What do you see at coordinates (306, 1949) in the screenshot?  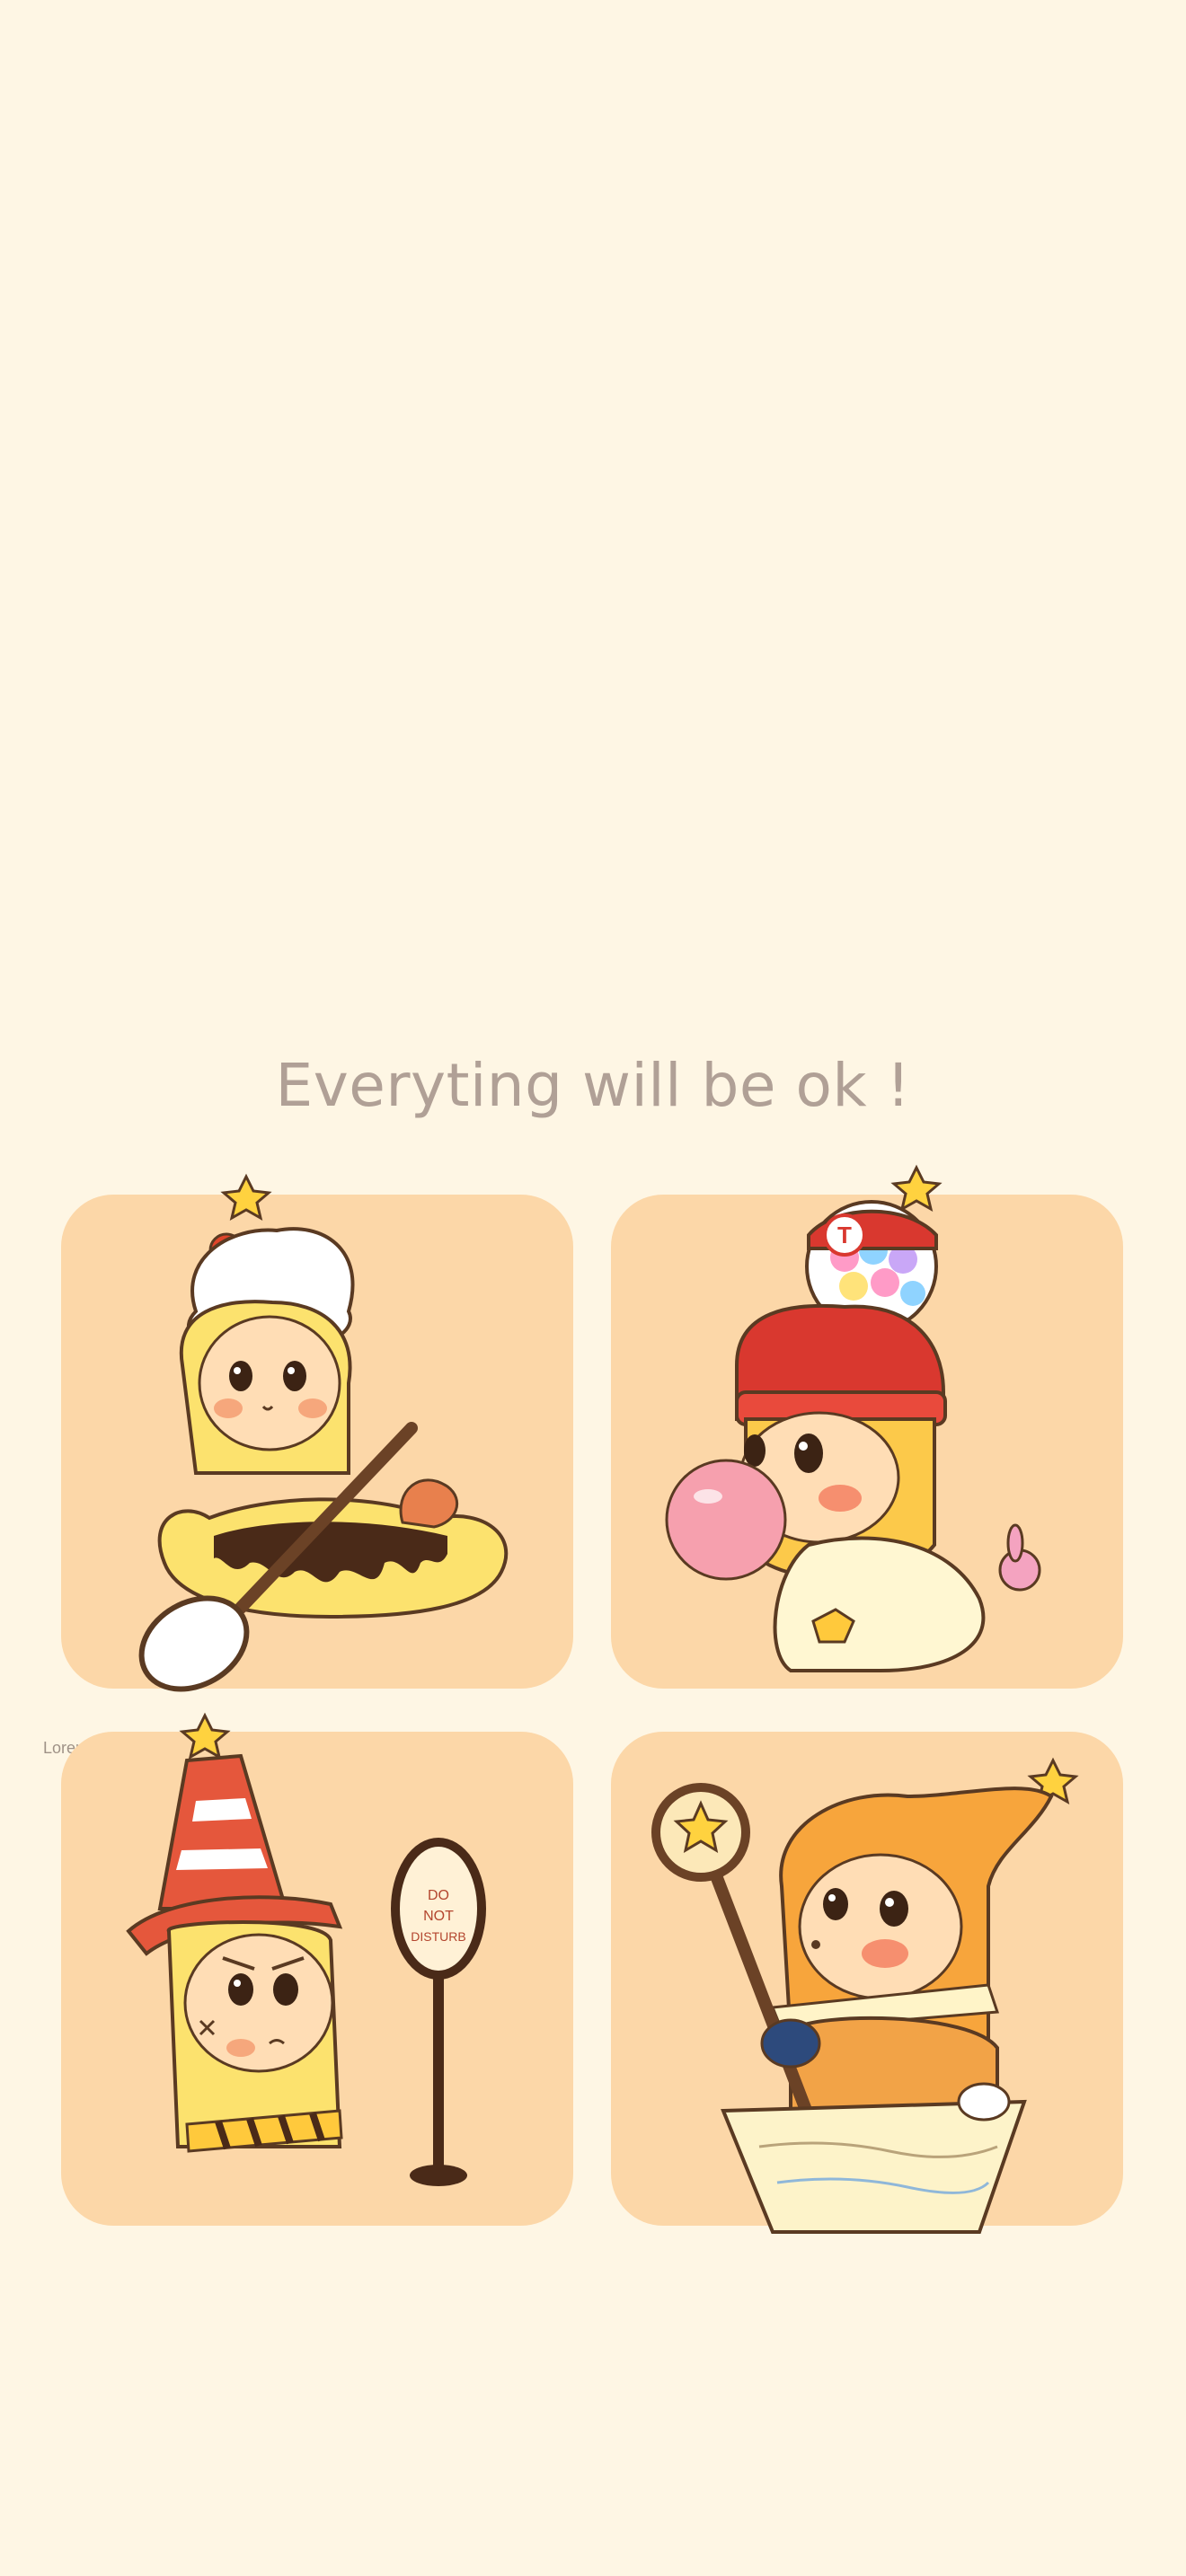 I see `do-not-disturb-character-illustration: DO NOT DISTURB` at bounding box center [306, 1949].